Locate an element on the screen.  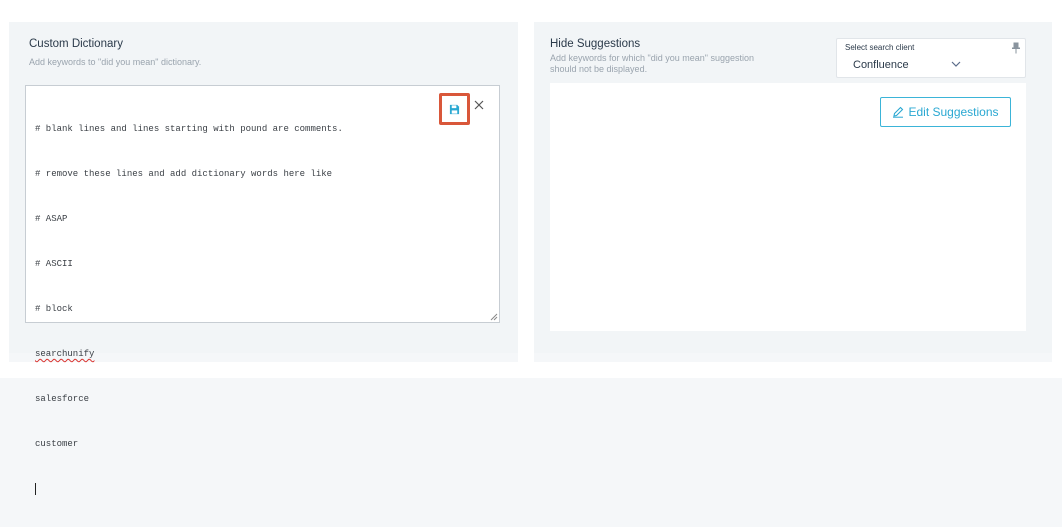
editor-line: # block is located at coordinates (54, 309).